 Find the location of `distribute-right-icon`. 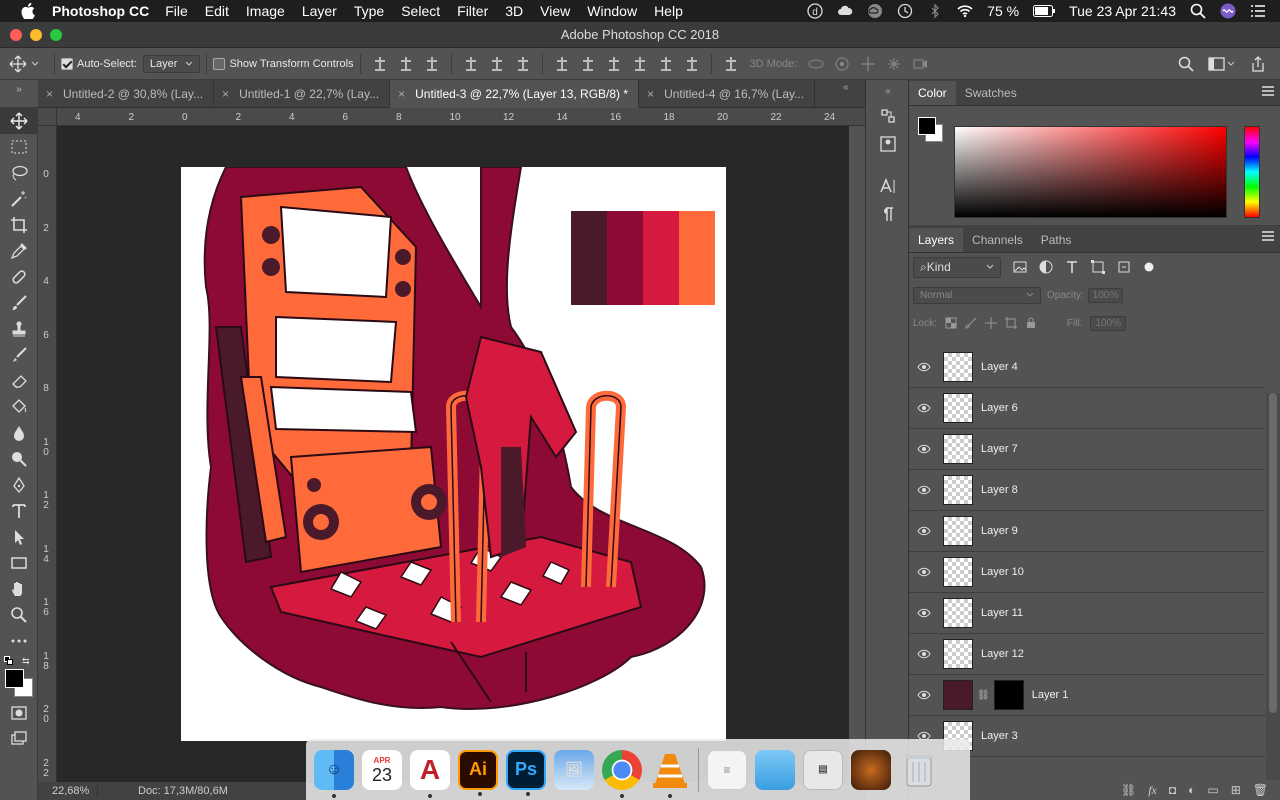

distribute-right-icon is located at coordinates (692, 64).